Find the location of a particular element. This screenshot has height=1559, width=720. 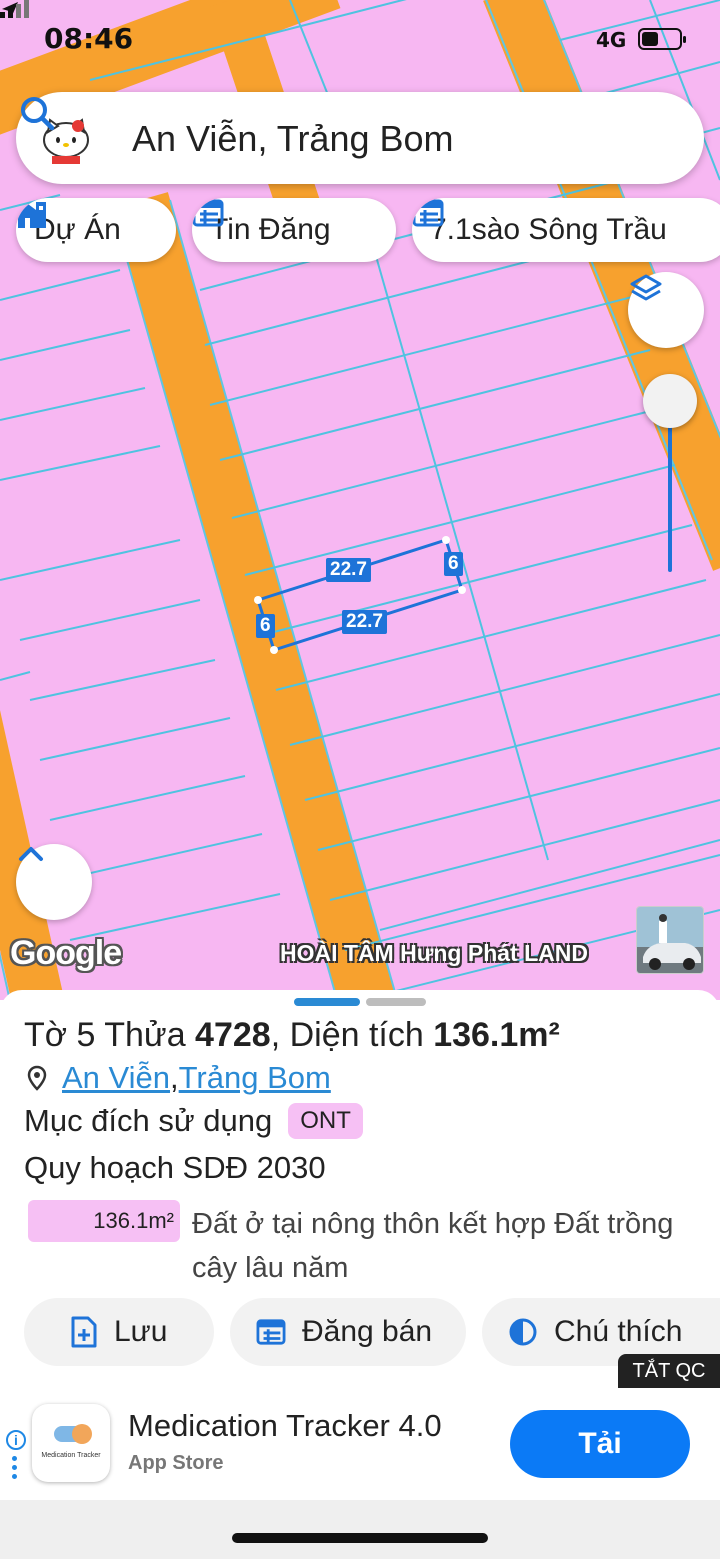

ad-choices-dots is located at coordinates (15, 1469).